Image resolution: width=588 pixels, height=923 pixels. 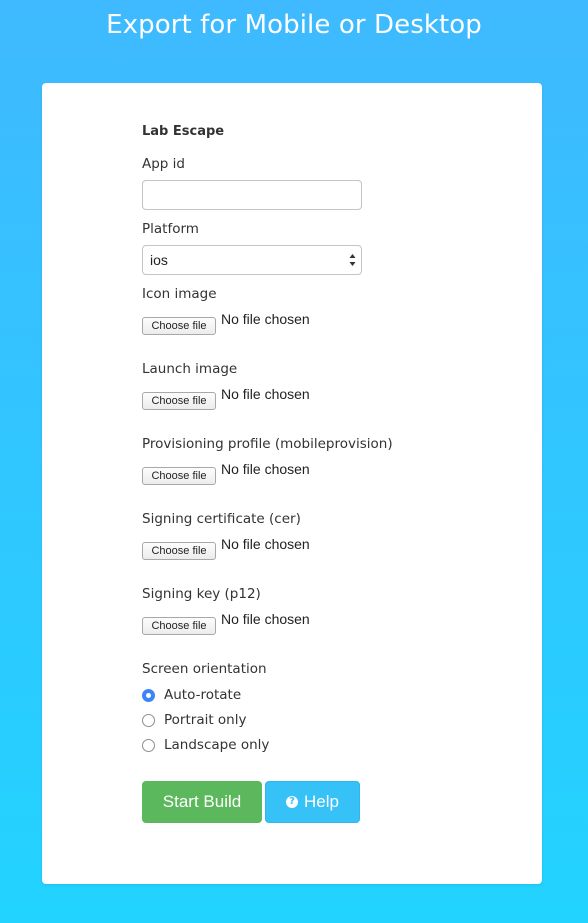 I want to click on launch-image-choose-file-button: Choose file, so click(x=179, y=401).